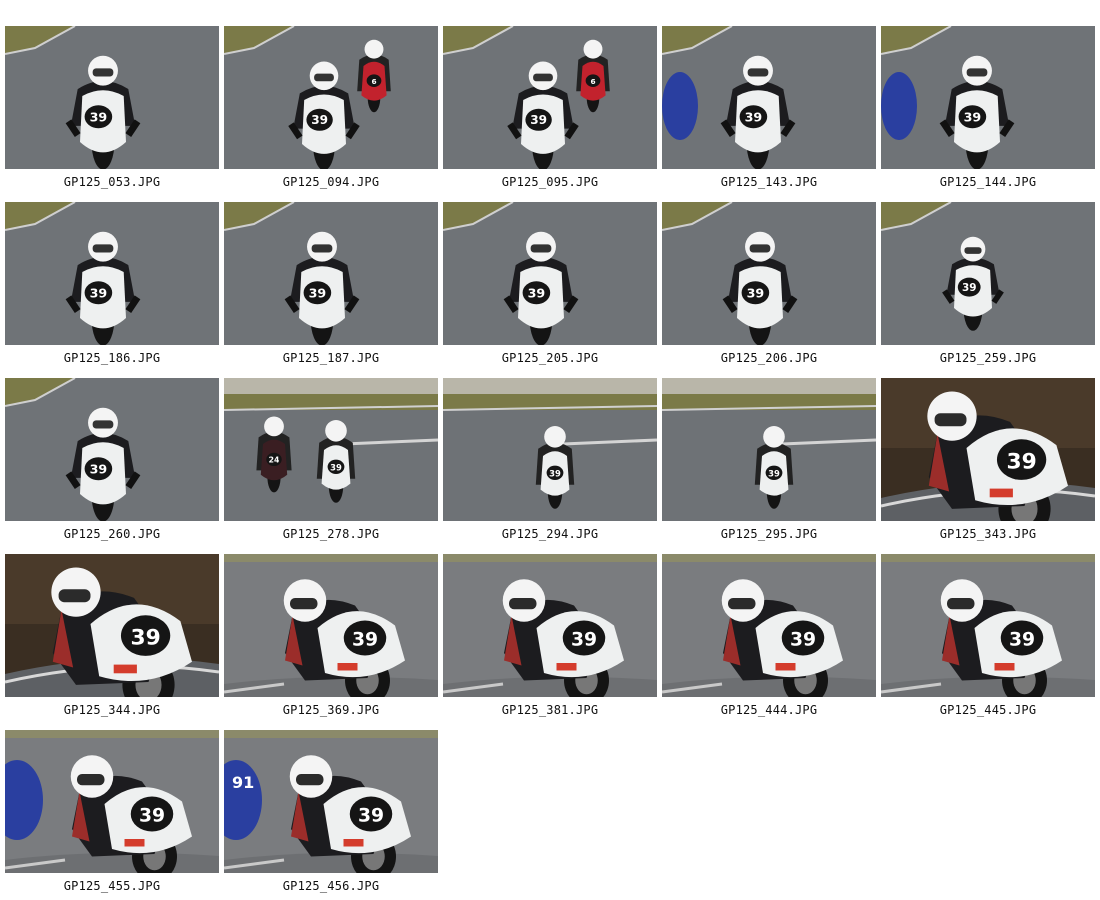 The image size is (1100, 900). I want to click on thumbnail-item: 39 GP125_259.JPG, so click(988, 287).